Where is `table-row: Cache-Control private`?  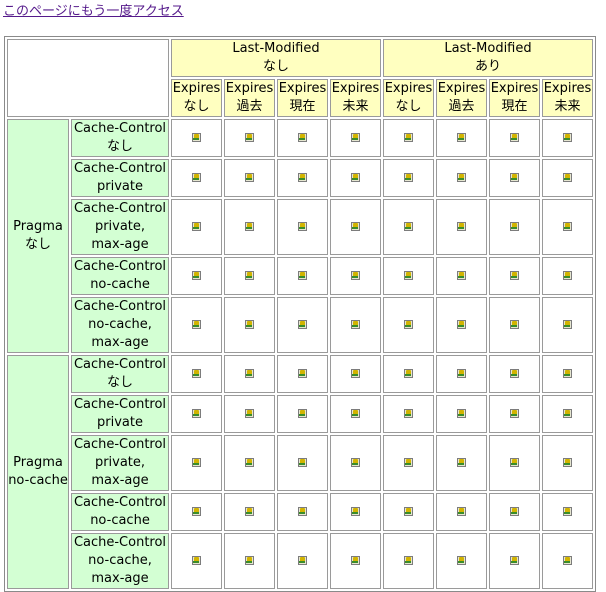 table-row: Cache-Control private is located at coordinates (300, 178).